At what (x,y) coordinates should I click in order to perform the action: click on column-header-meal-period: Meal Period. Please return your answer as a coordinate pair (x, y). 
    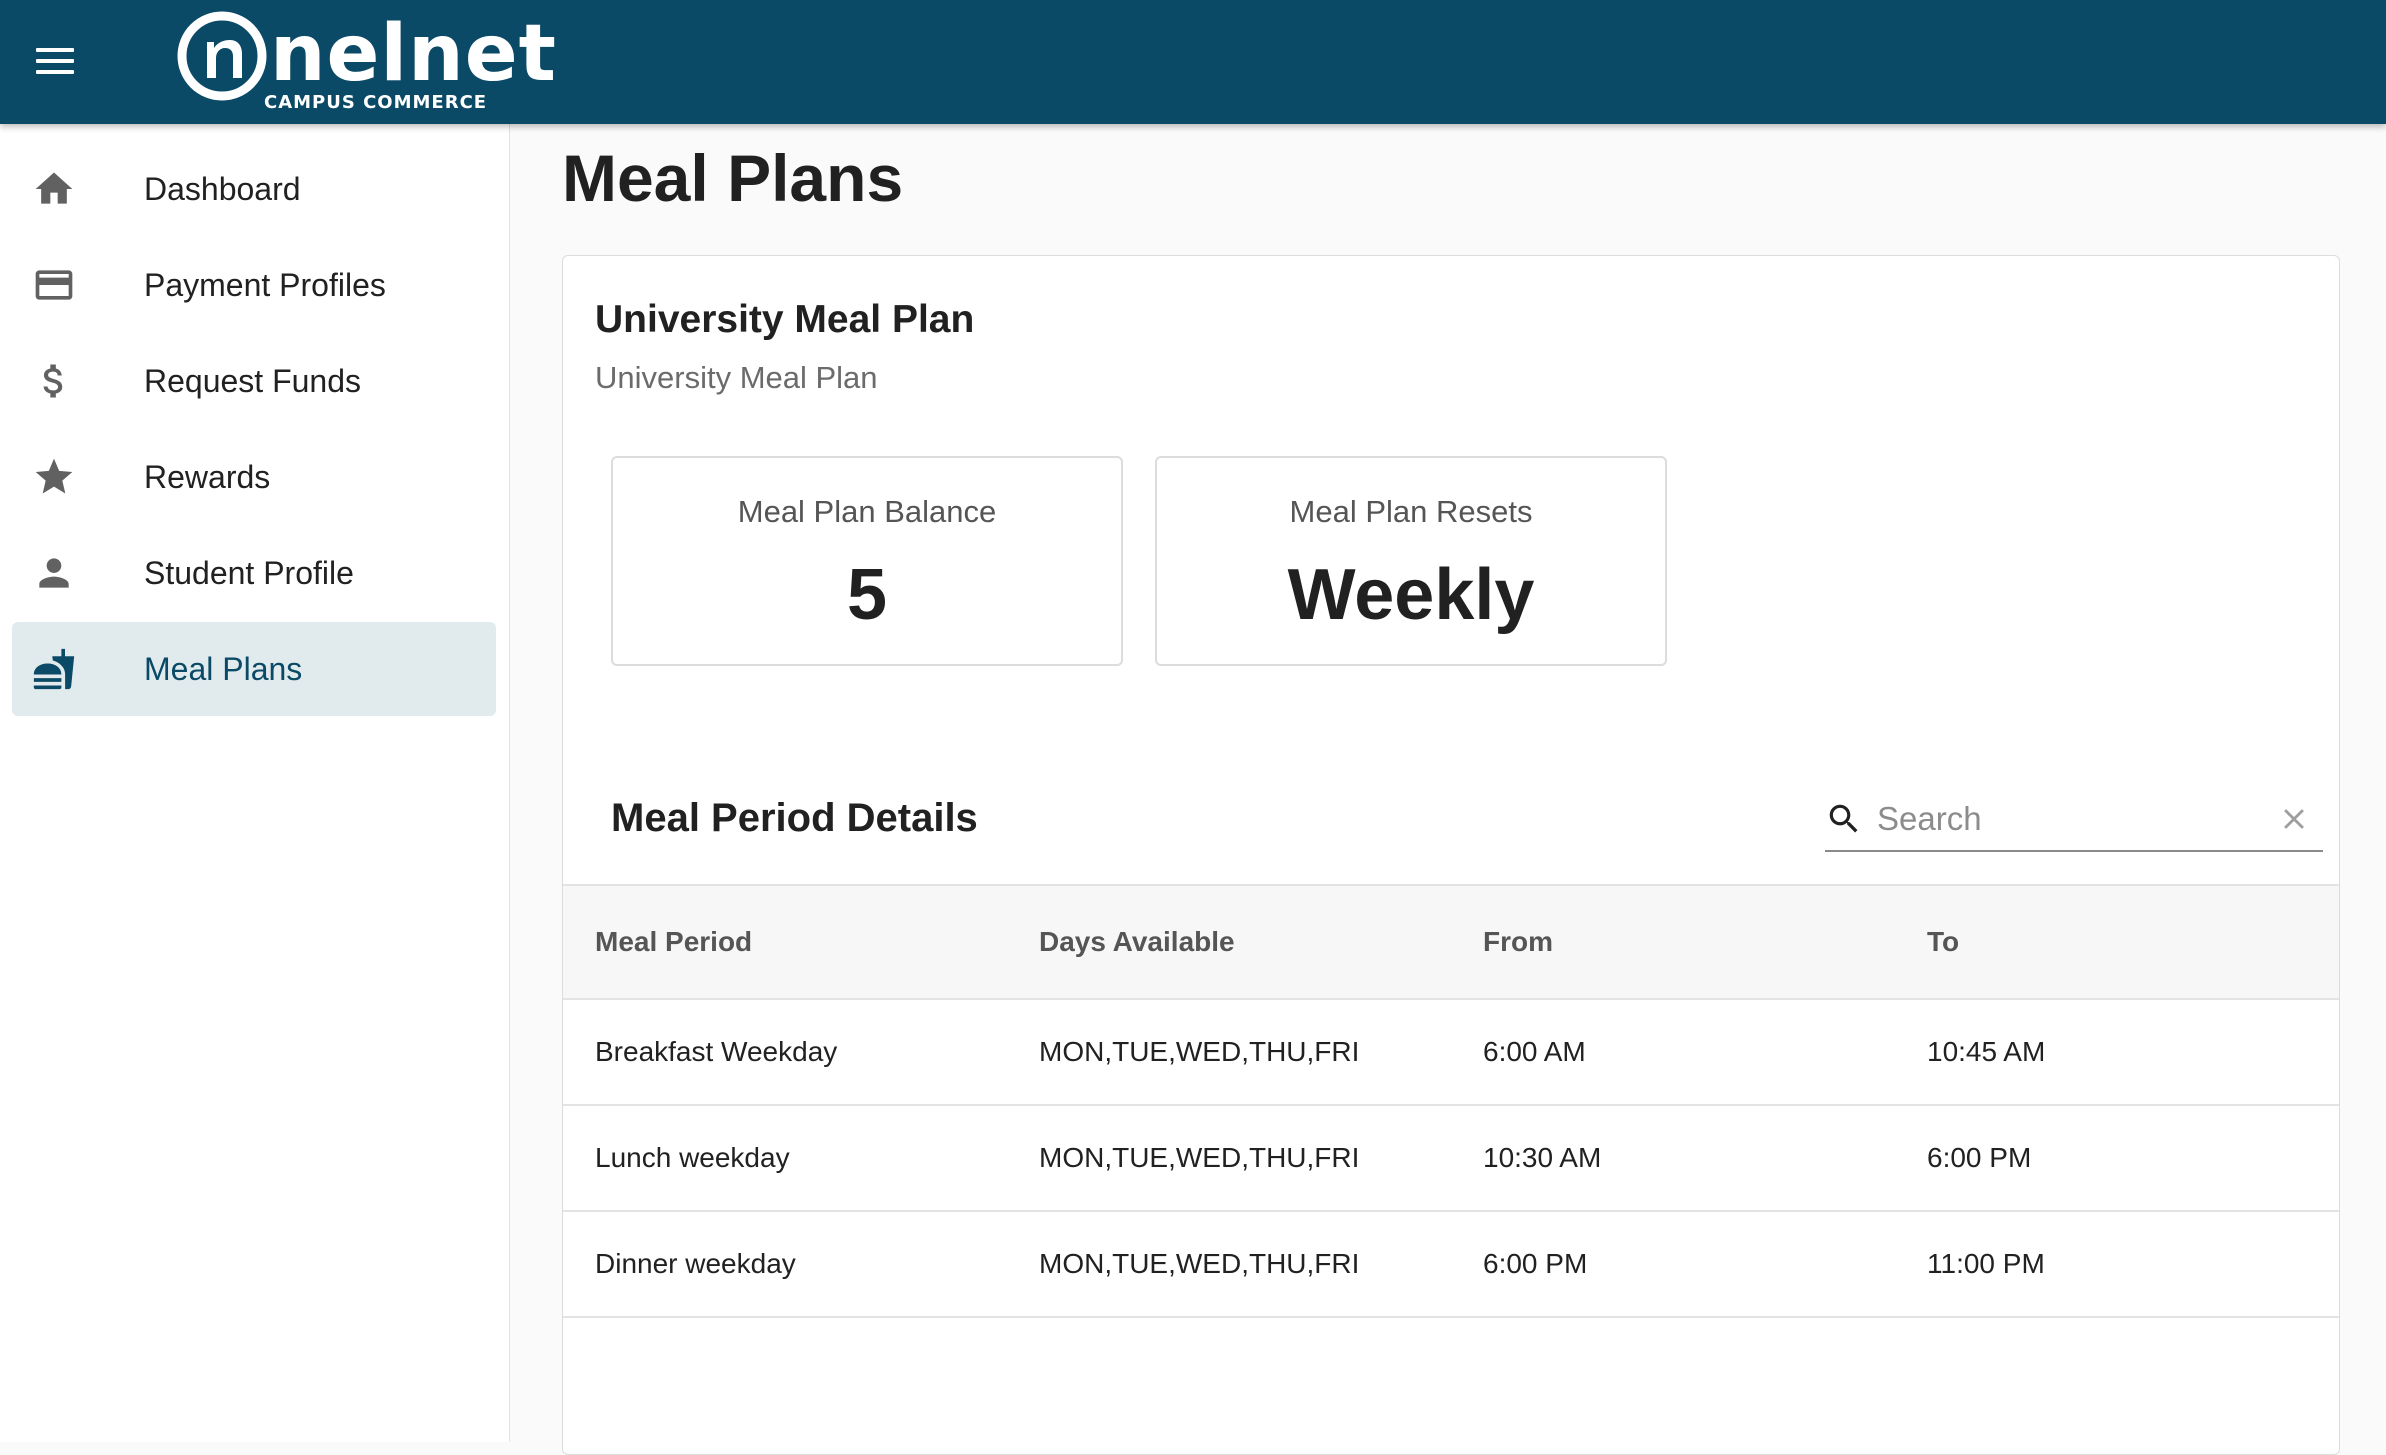
    Looking at the image, I should click on (673, 942).